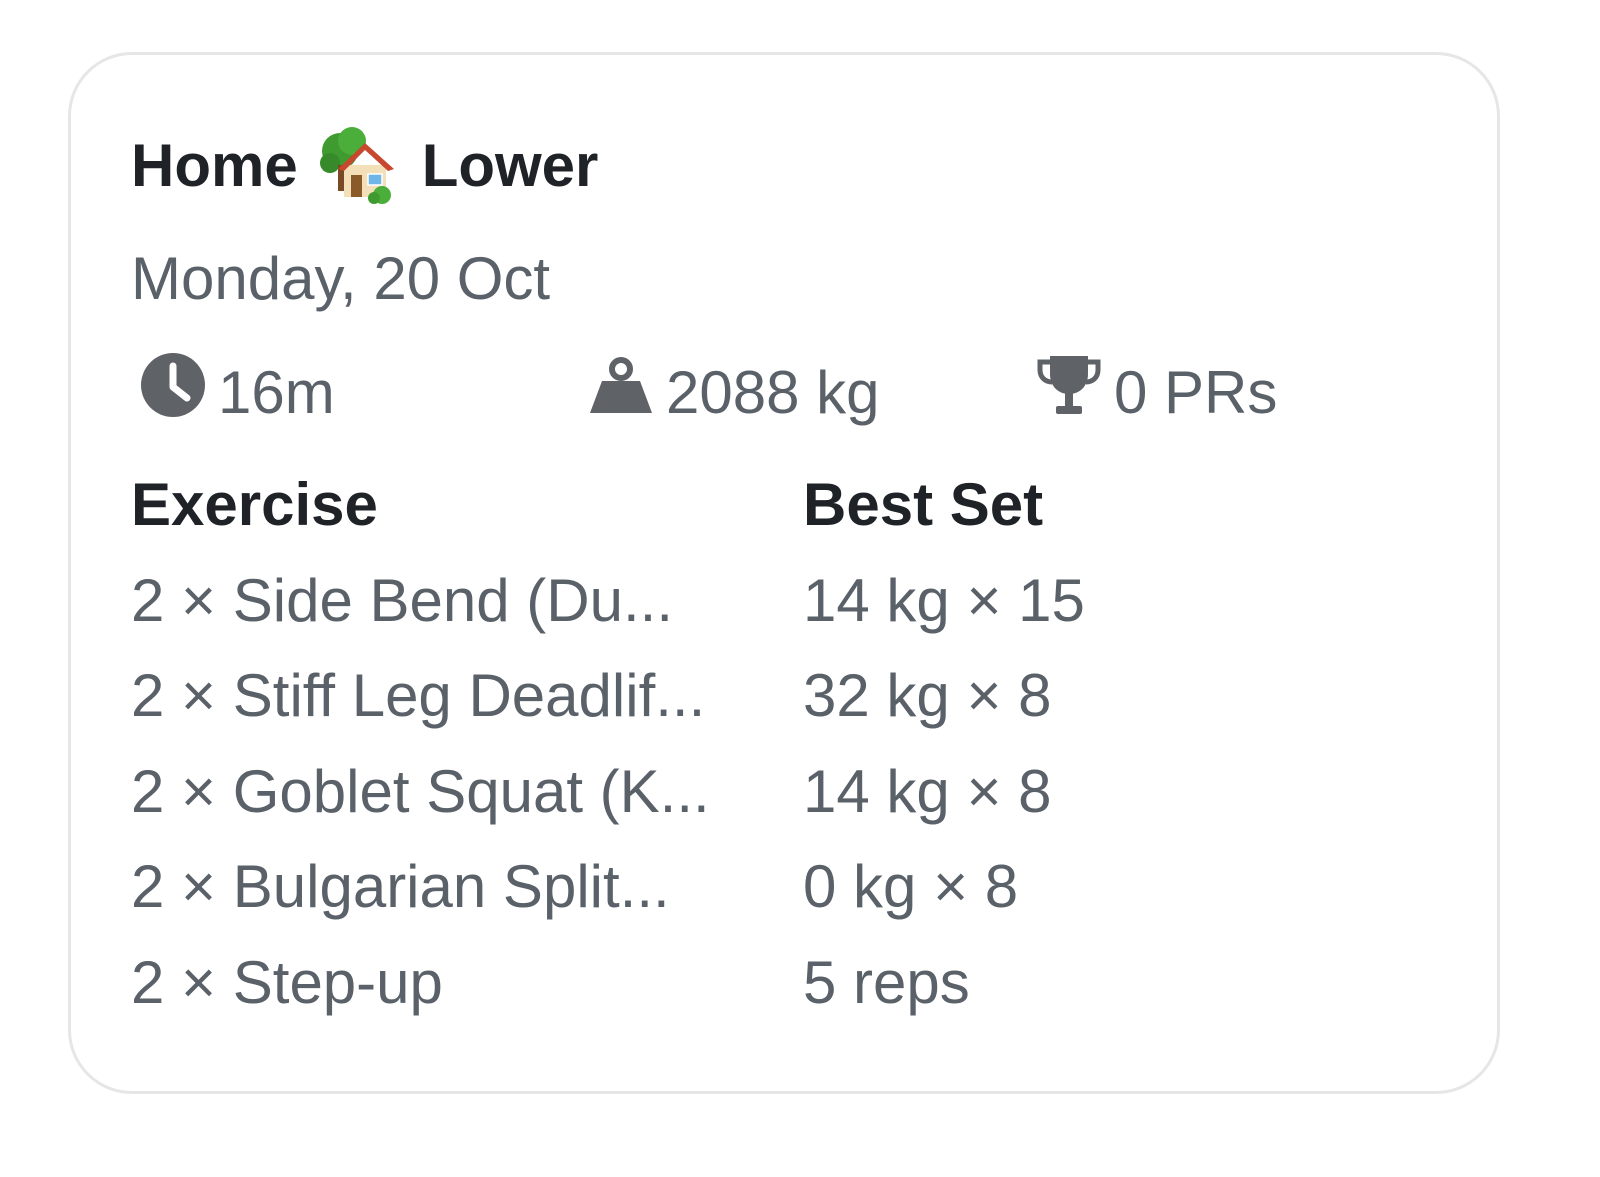  I want to click on table-row: 2 × Bulgarian Split... 0 kg × 8, so click(681, 892).